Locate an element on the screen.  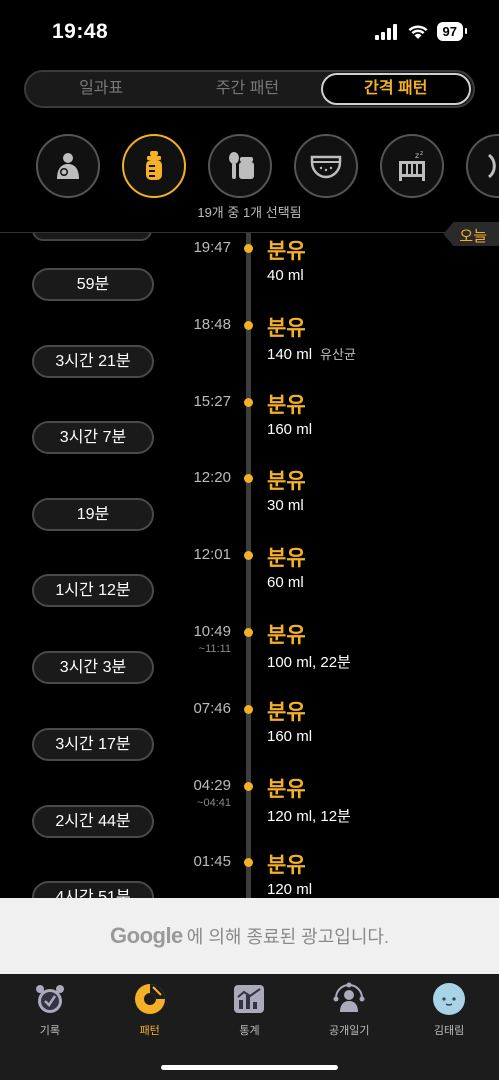
statistics-icon is located at coordinates (249, 999).